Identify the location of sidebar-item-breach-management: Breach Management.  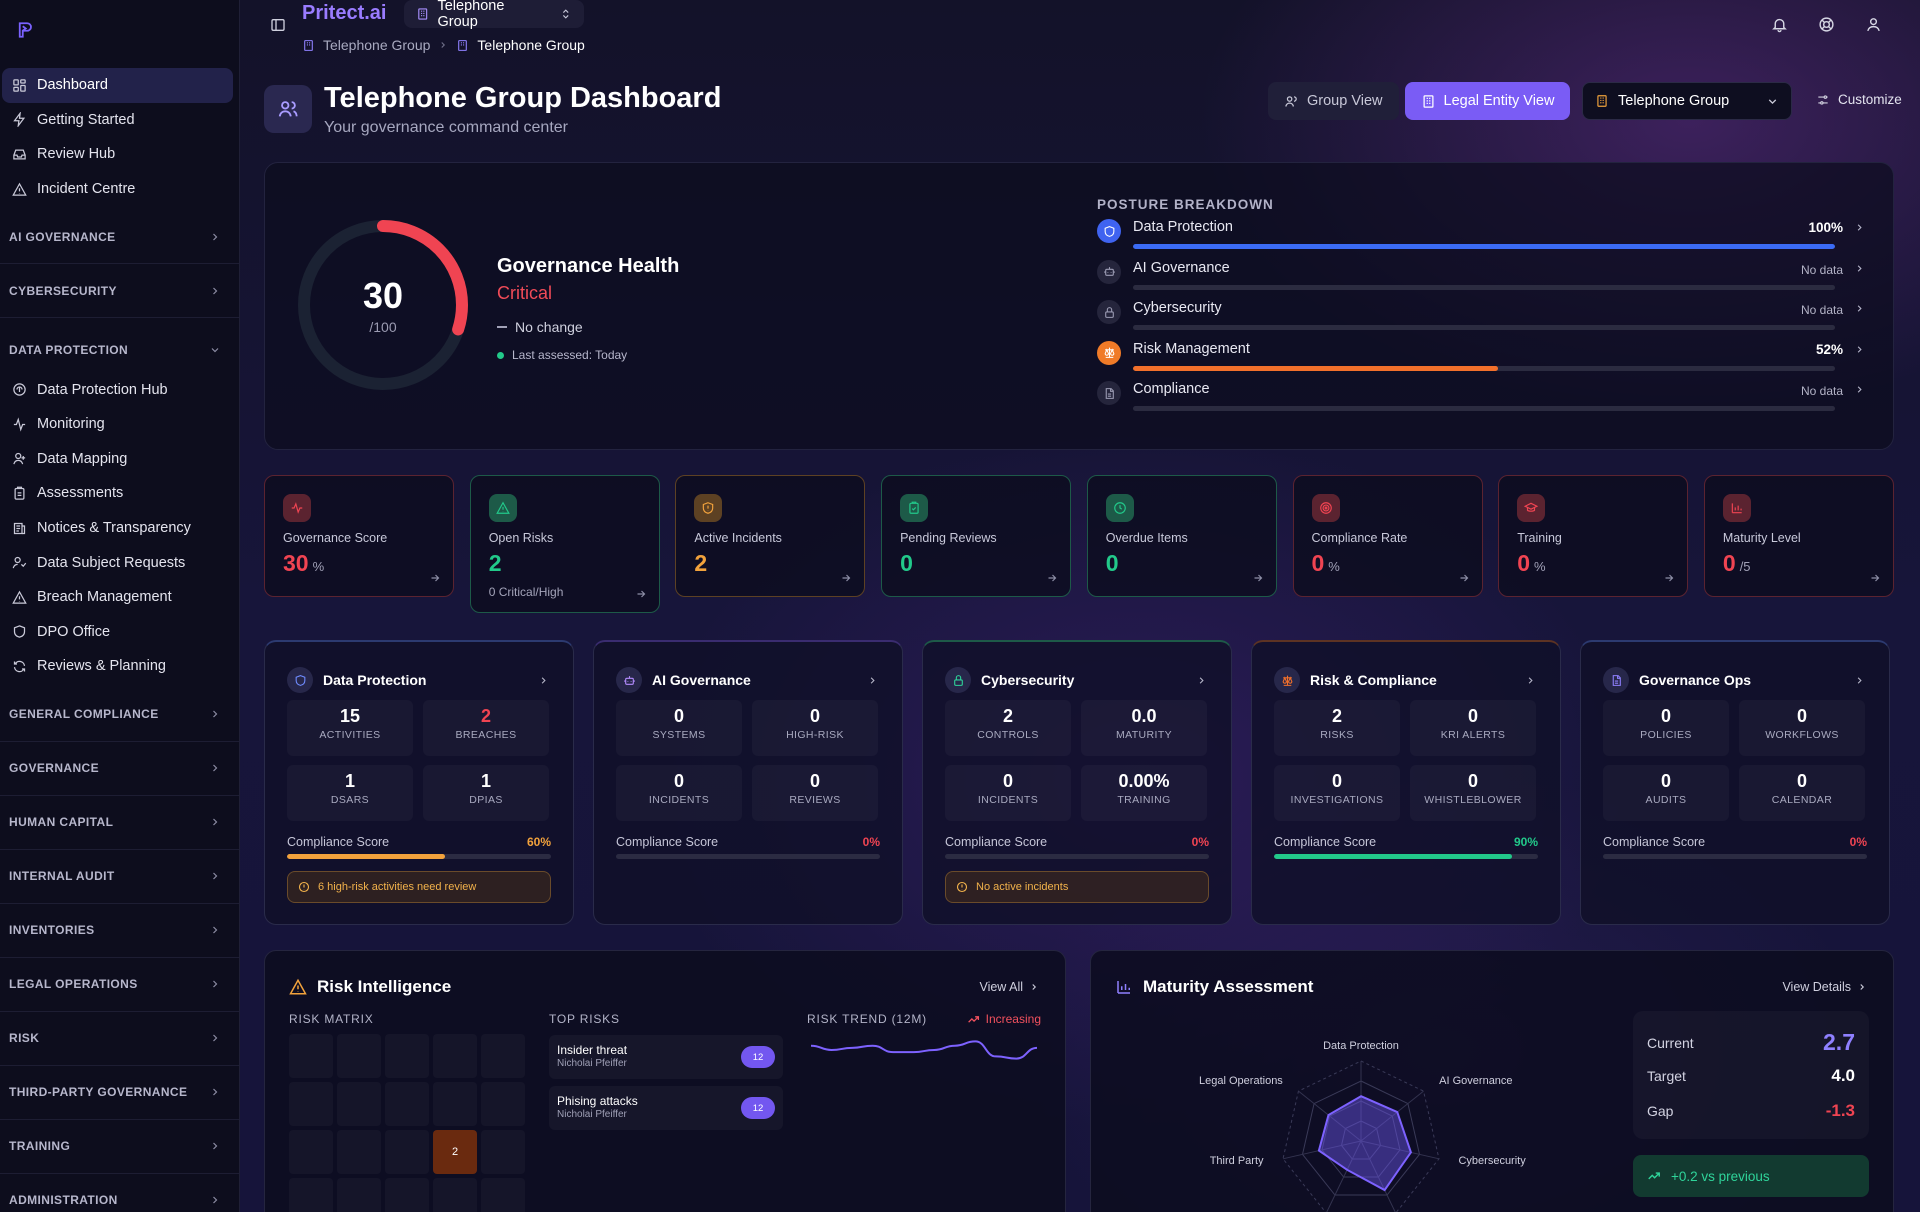
(117, 597).